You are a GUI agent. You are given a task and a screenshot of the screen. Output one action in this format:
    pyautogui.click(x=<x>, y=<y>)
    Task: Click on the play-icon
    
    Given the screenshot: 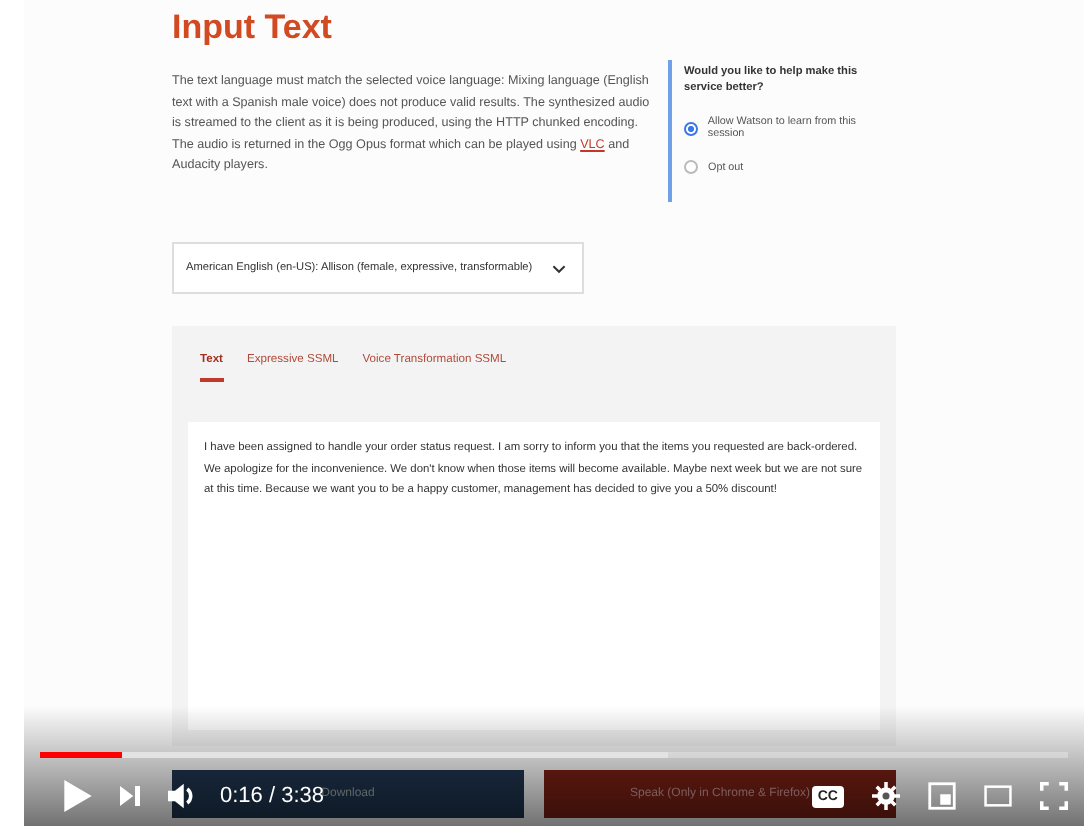 What is the action you would take?
    pyautogui.click(x=78, y=796)
    